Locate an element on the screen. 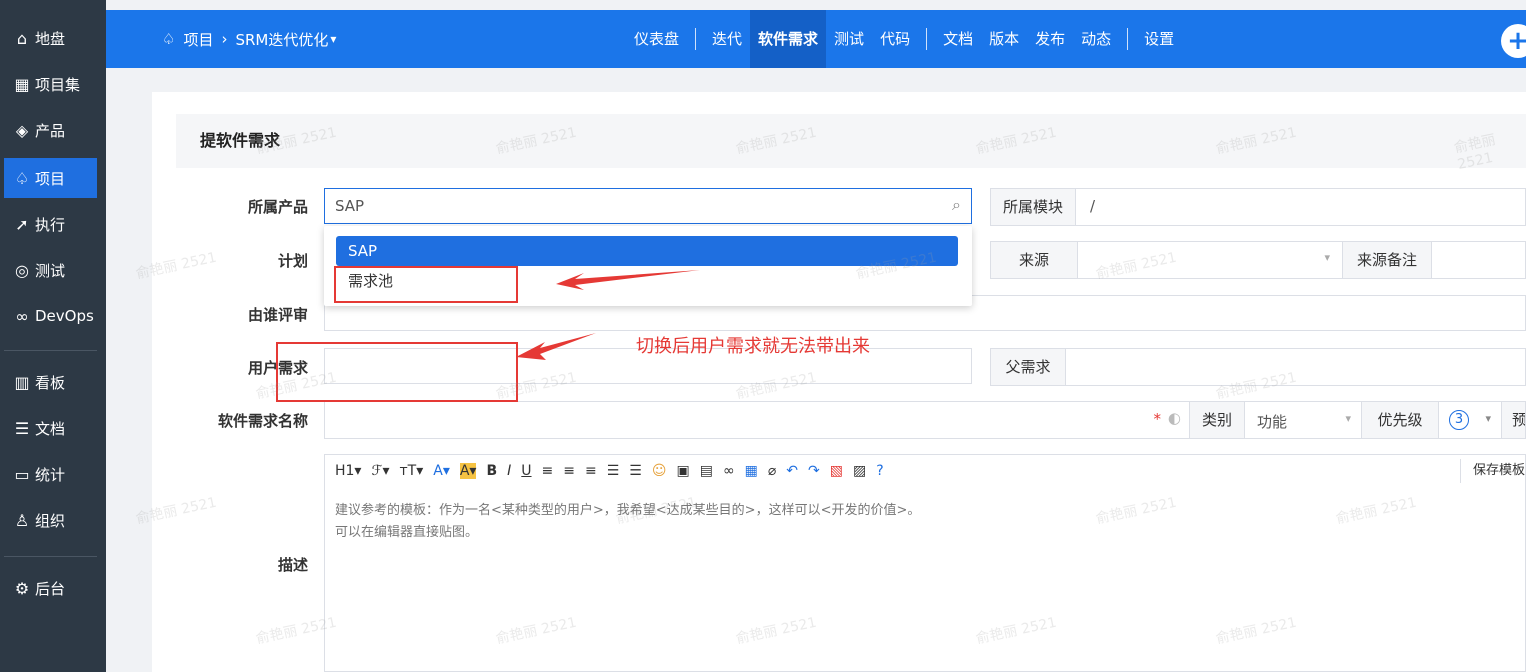  arrow-to-user-req is located at coordinates (556, 346).